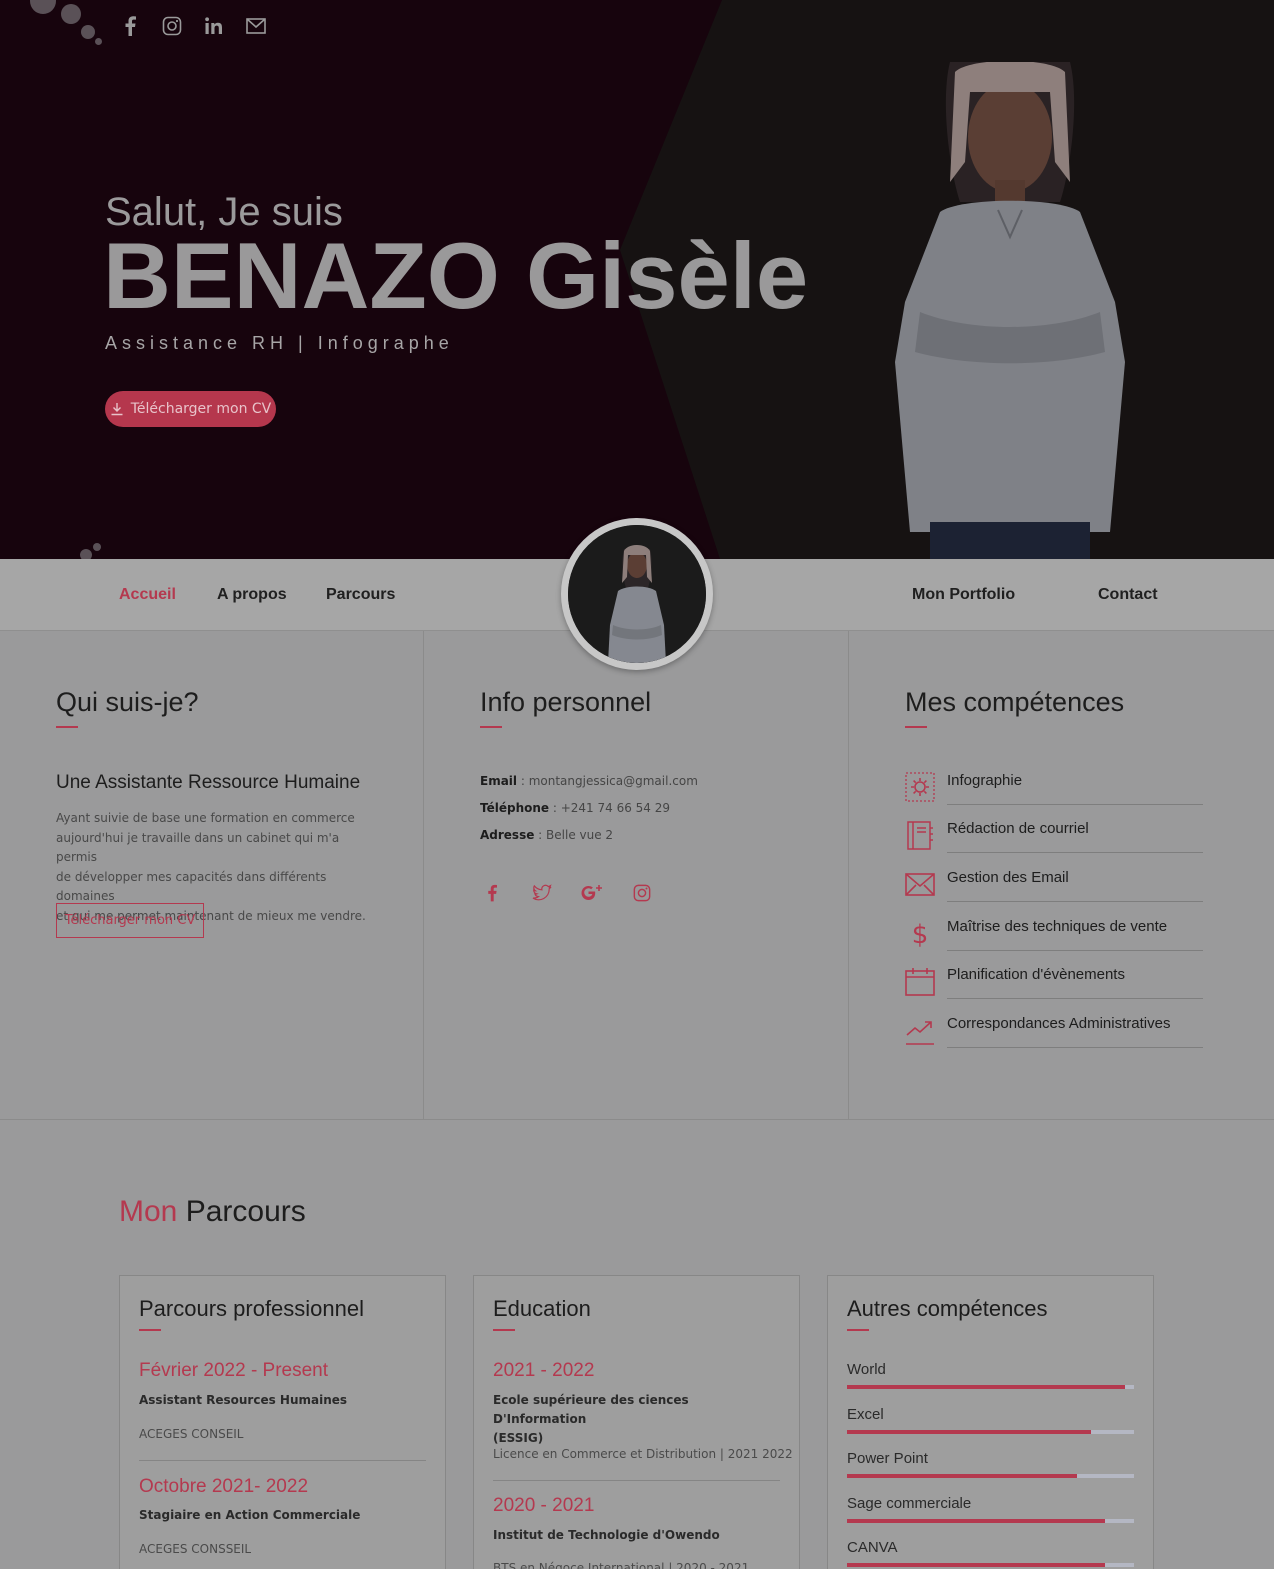 This screenshot has height=1569, width=1274. I want to click on skill-label: Infographie, so click(985, 780).